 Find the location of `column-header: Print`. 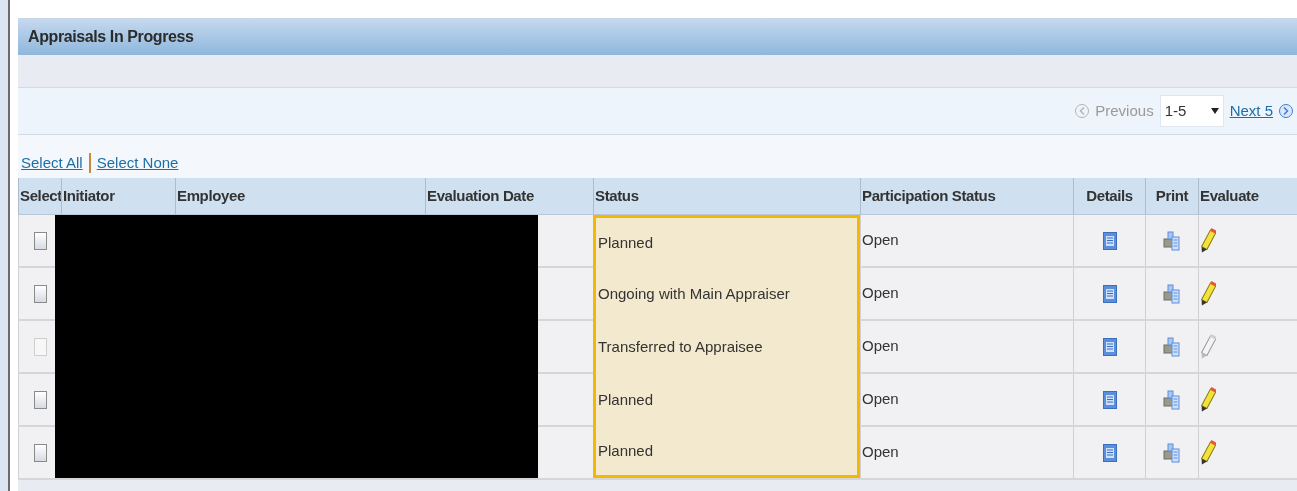

column-header: Print is located at coordinates (1172, 195).